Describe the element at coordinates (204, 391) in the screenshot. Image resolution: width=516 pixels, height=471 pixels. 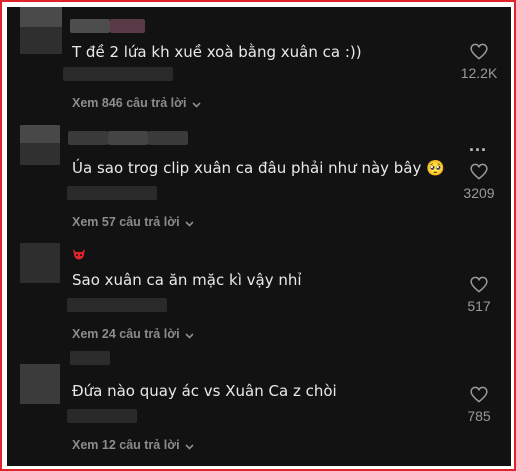
I see `comment-text: Đứa nào quay ác vs Xuân Ca z chòi` at that location.